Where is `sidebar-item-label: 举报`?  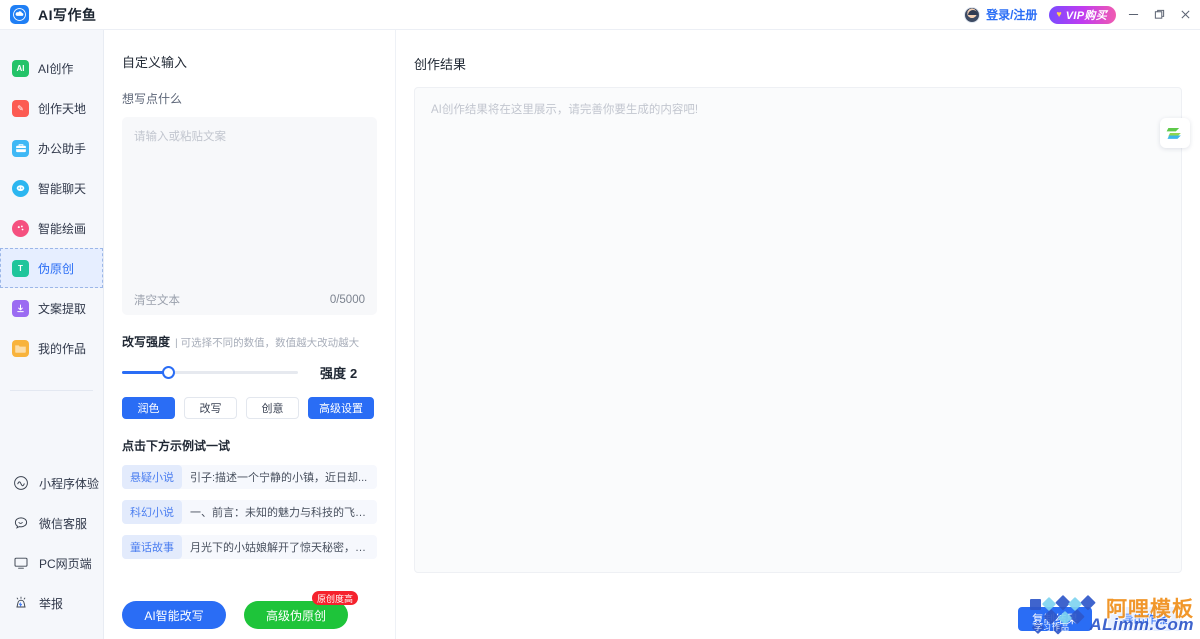 sidebar-item-label: 举报 is located at coordinates (51, 603).